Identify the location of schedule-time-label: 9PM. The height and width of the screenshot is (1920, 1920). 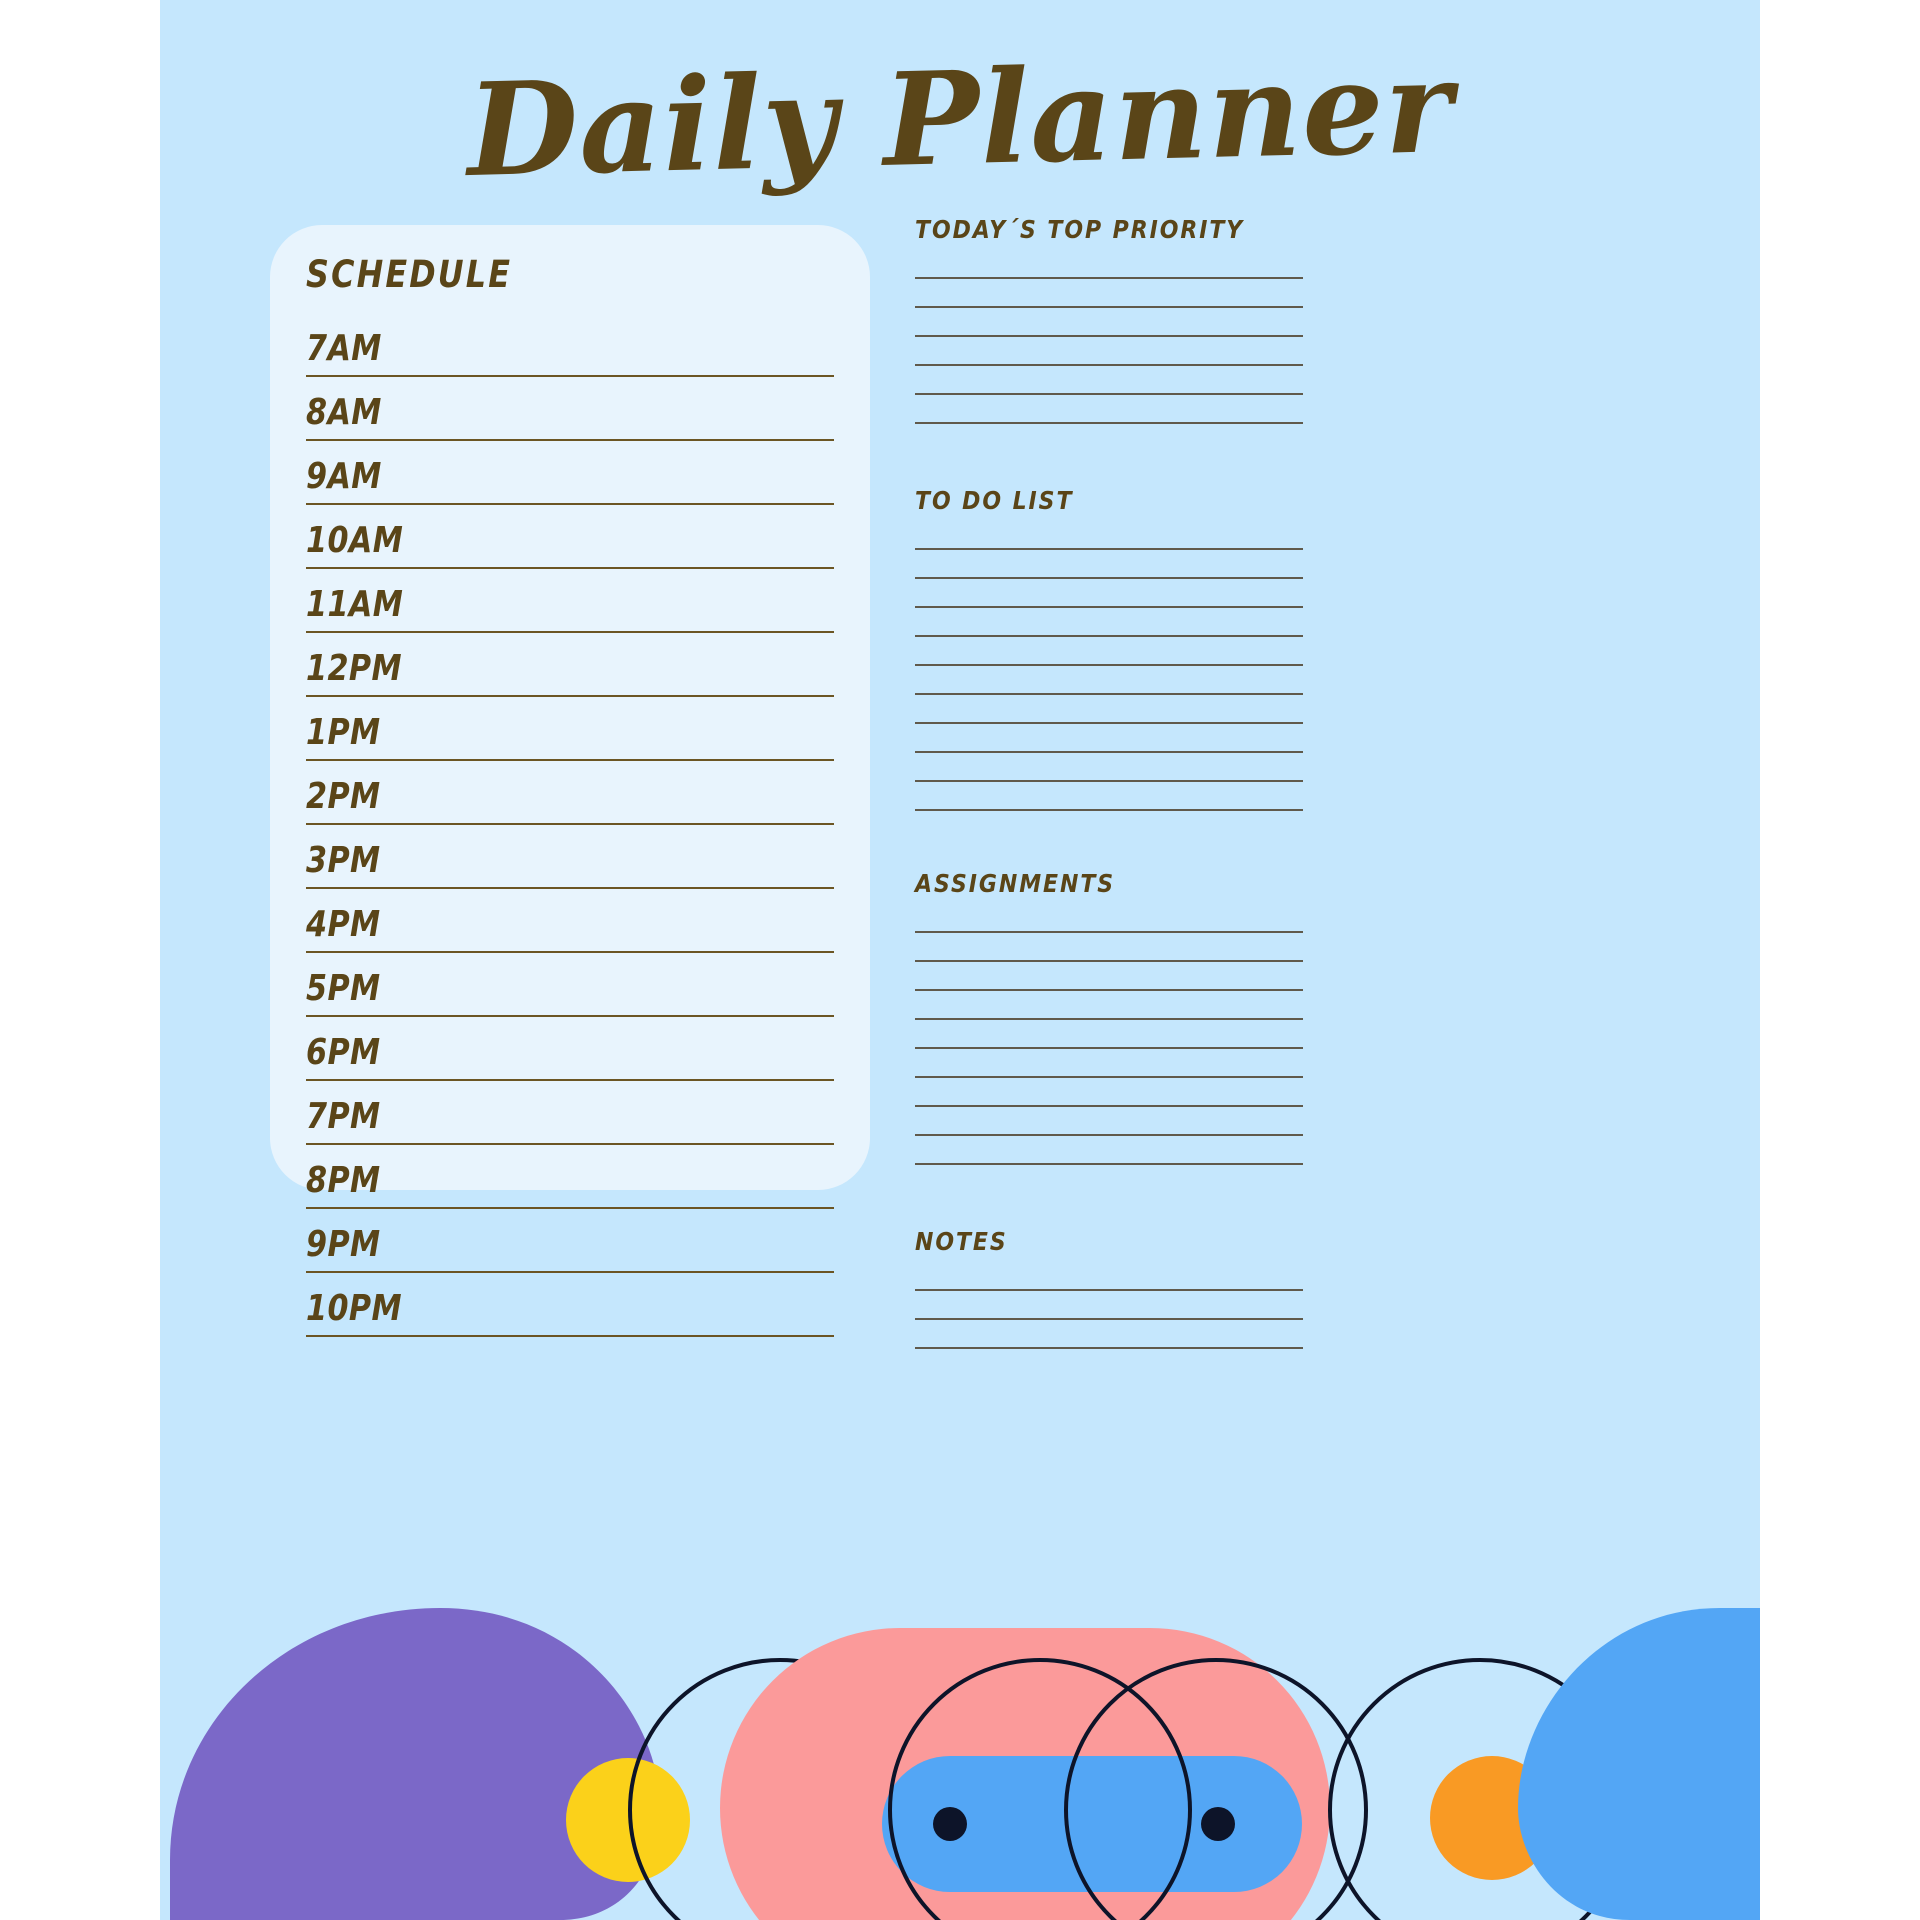
(343, 1244).